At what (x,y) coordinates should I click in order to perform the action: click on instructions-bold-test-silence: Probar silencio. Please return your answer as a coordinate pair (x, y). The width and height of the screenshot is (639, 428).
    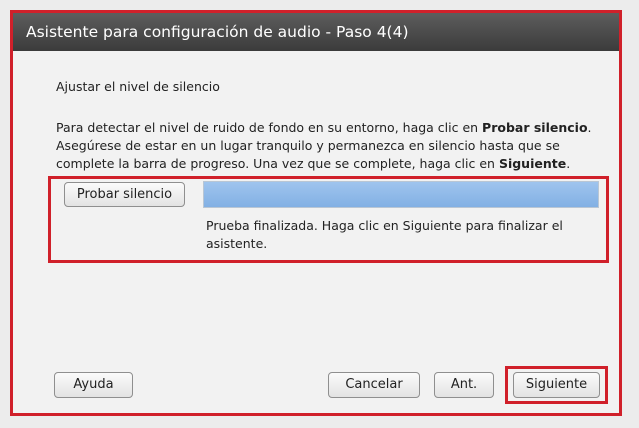
    Looking at the image, I should click on (535, 127).